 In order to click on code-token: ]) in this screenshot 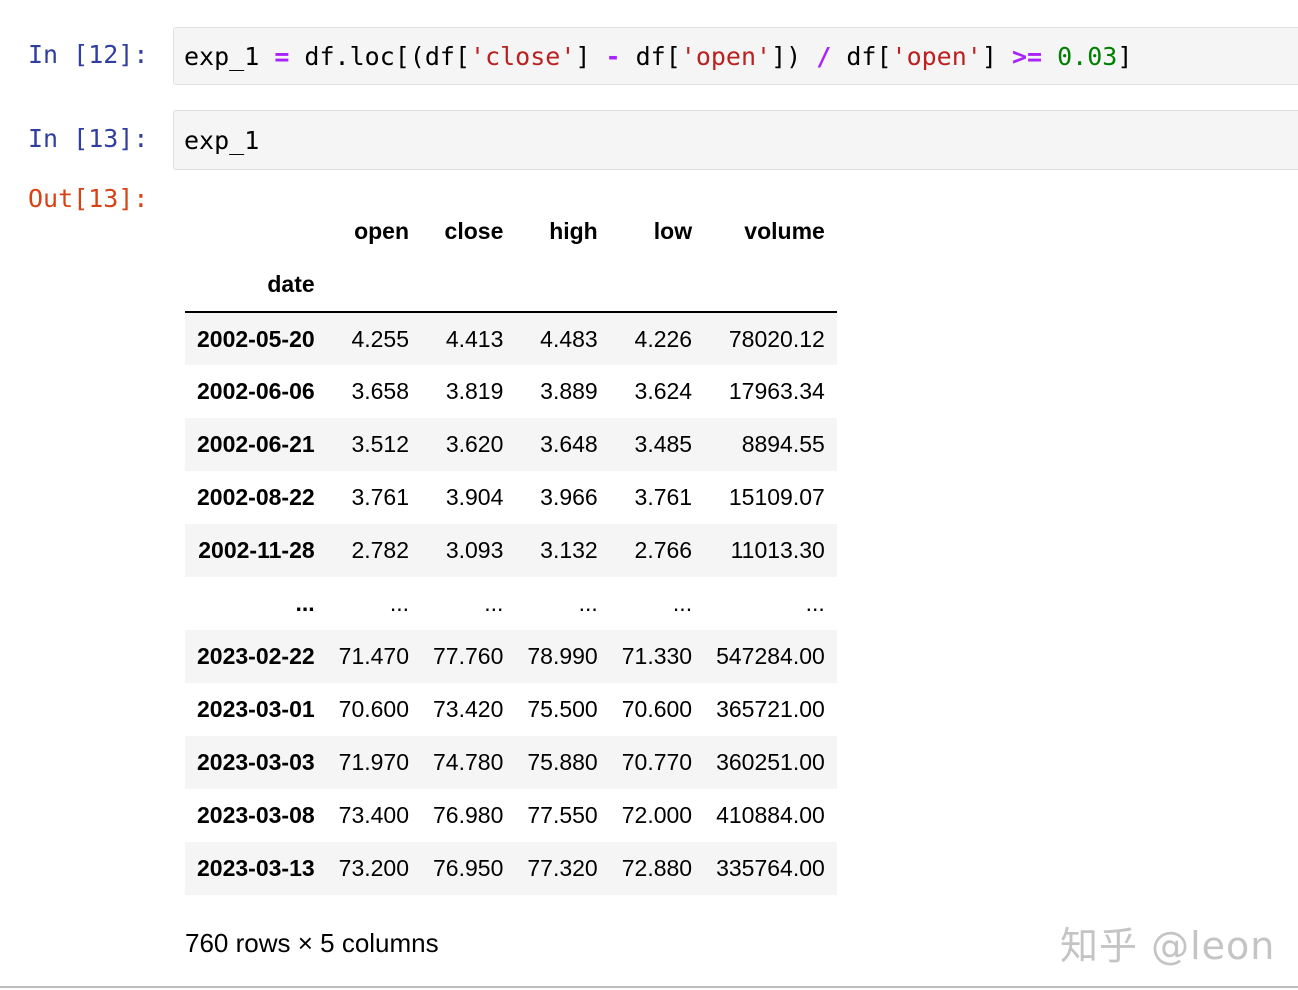, I will do `click(794, 56)`.